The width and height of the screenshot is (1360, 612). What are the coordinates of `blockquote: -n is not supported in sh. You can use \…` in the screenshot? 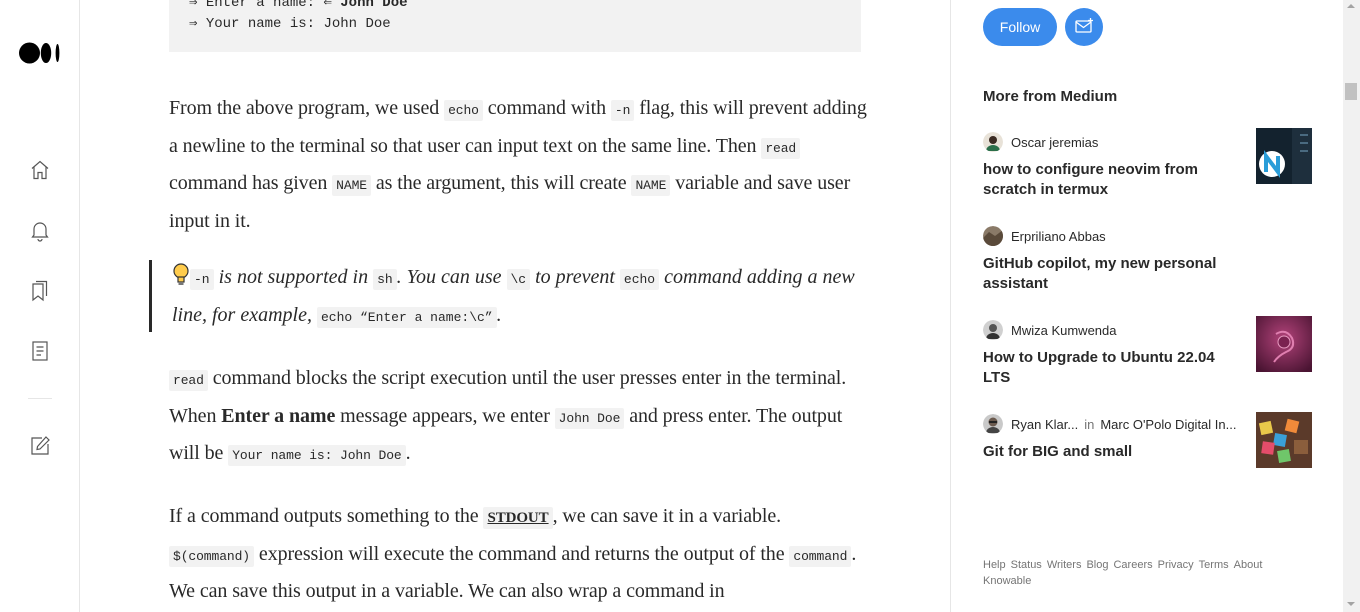 It's located at (510, 296).